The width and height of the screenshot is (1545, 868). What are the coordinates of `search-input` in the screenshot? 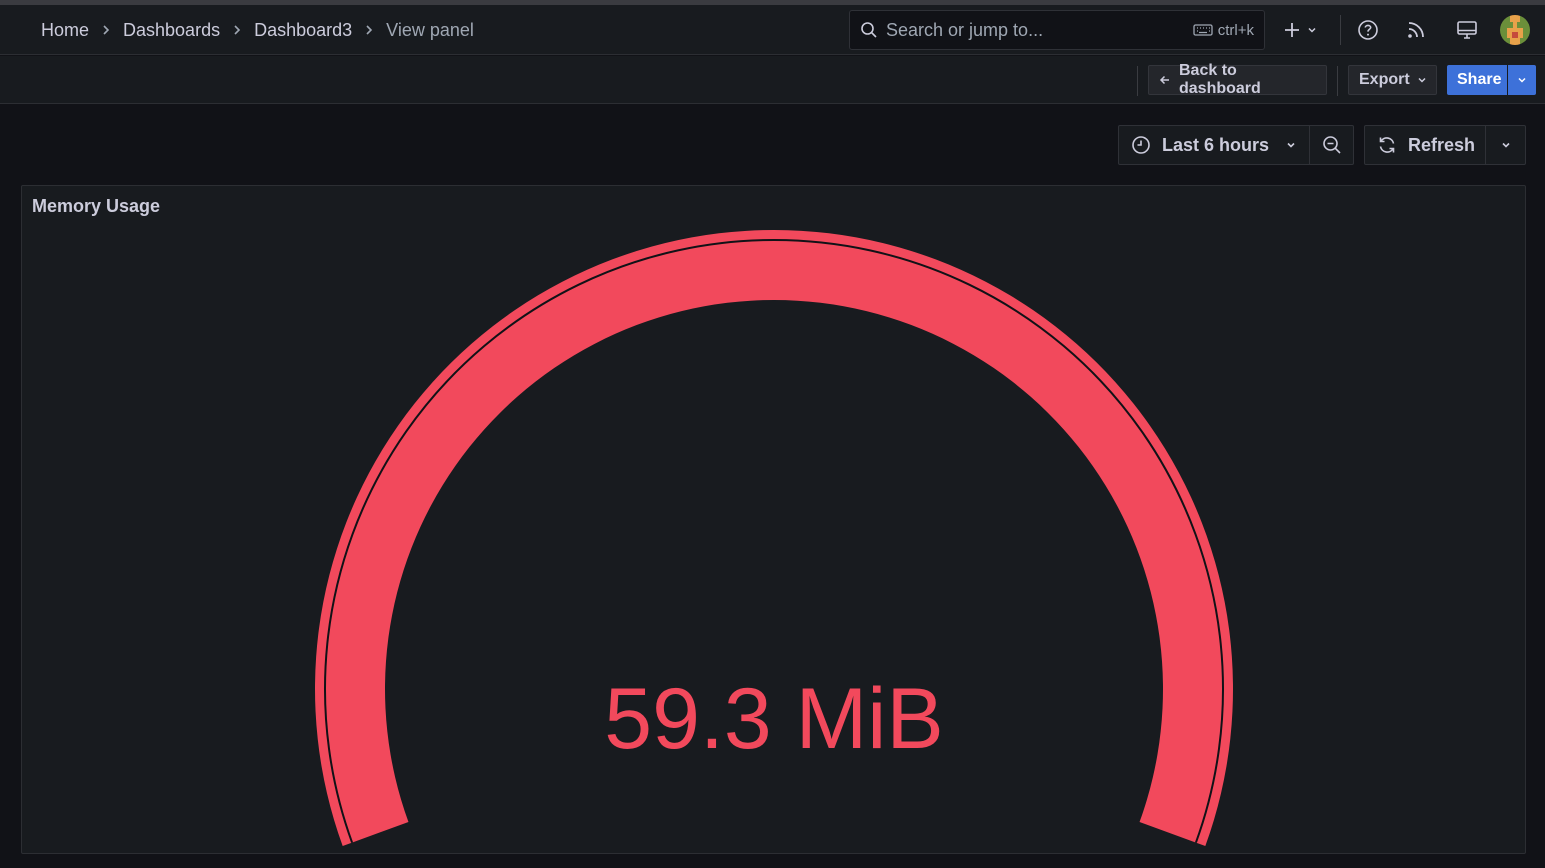 It's located at (1039, 30).